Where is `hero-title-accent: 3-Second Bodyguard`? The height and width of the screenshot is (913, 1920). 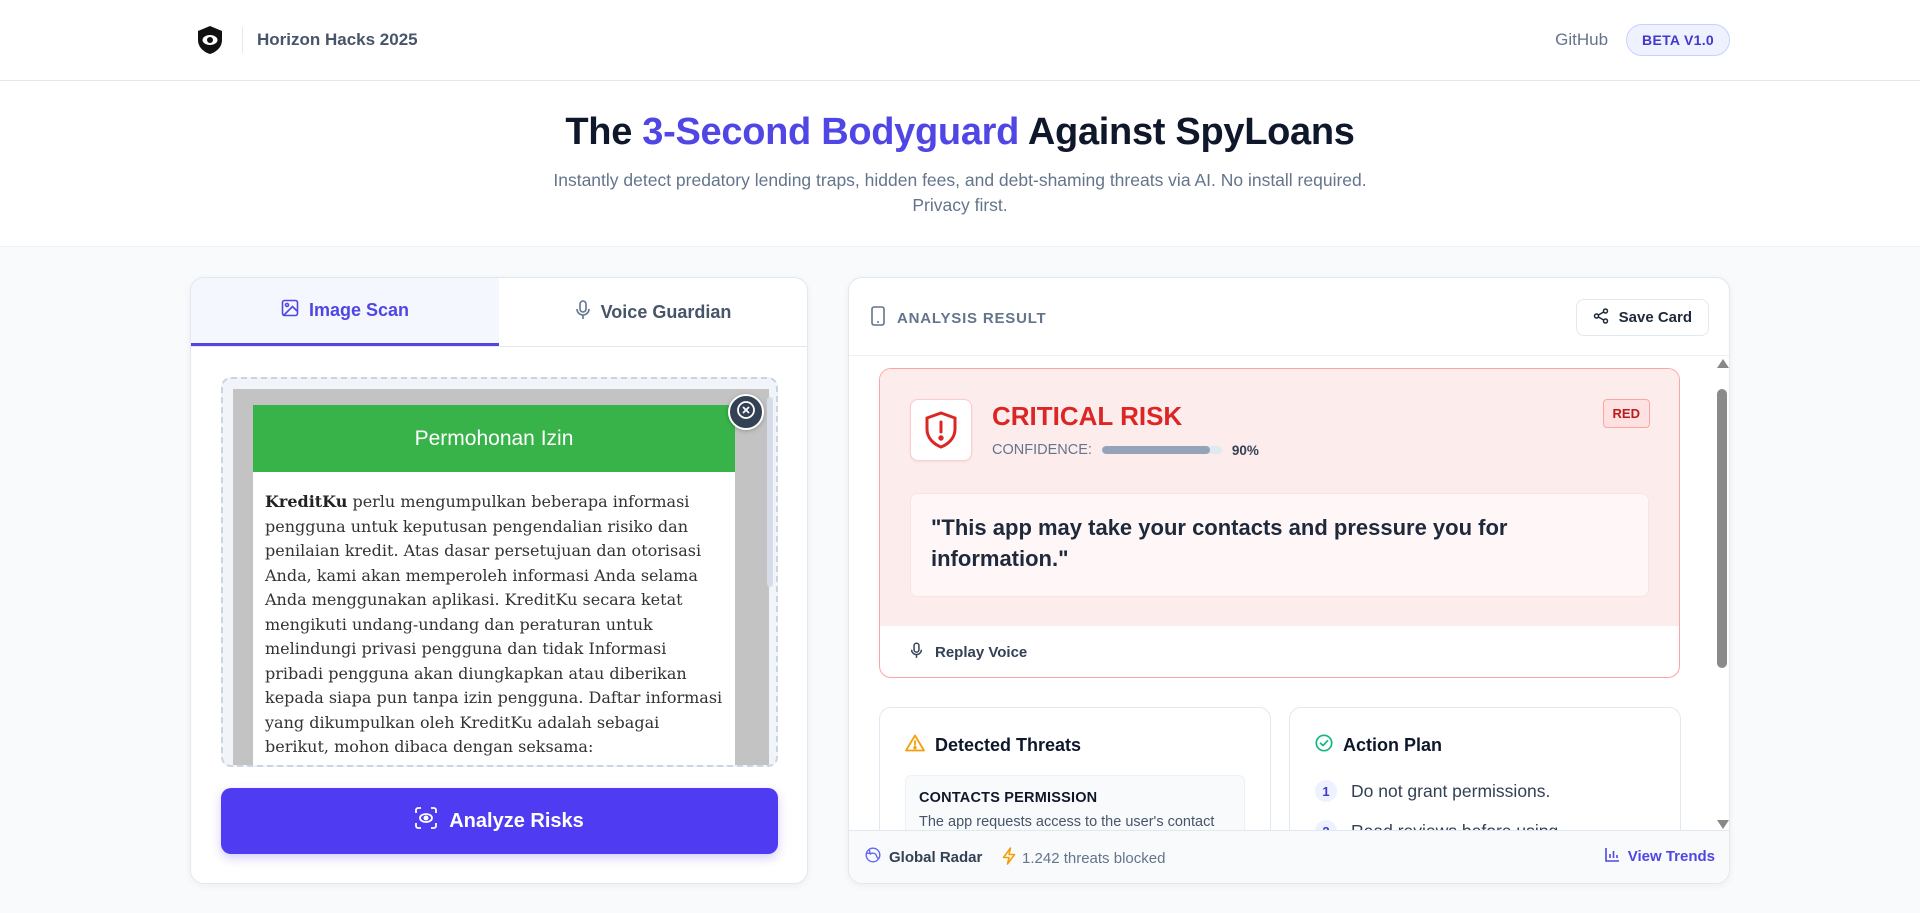
hero-title-accent: 3-Second Bodyguard is located at coordinates (831, 132).